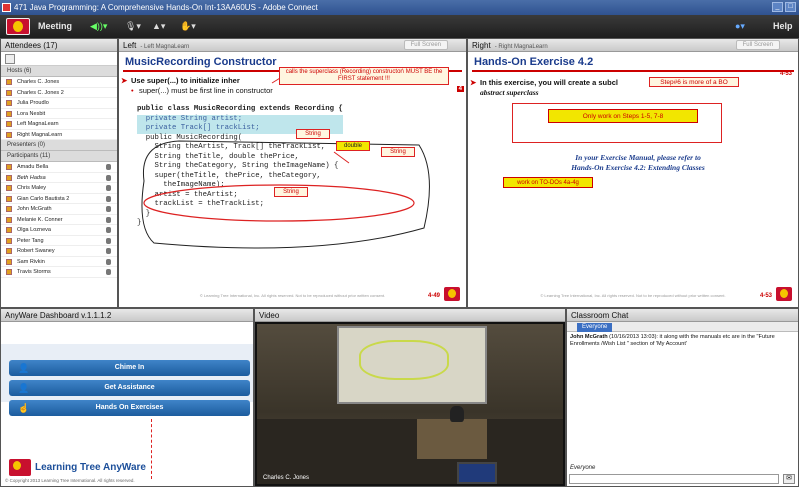  I want to click on send-icon: ✉, so click(789, 479).